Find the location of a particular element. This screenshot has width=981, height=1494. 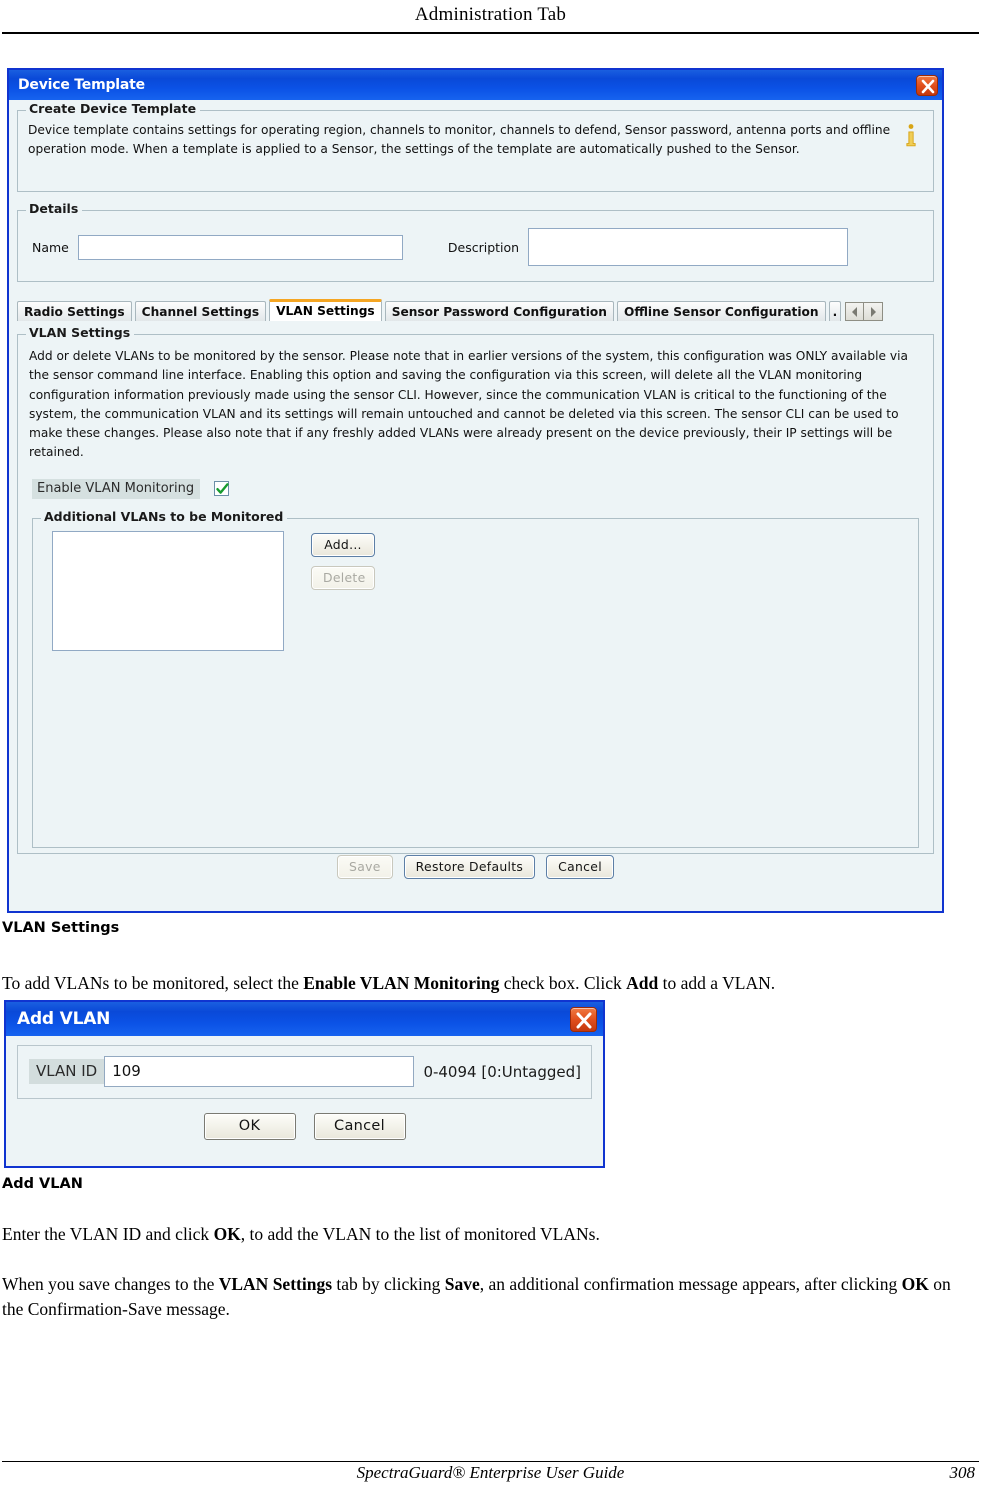

para1-part2: check box. Click is located at coordinates (563, 983).